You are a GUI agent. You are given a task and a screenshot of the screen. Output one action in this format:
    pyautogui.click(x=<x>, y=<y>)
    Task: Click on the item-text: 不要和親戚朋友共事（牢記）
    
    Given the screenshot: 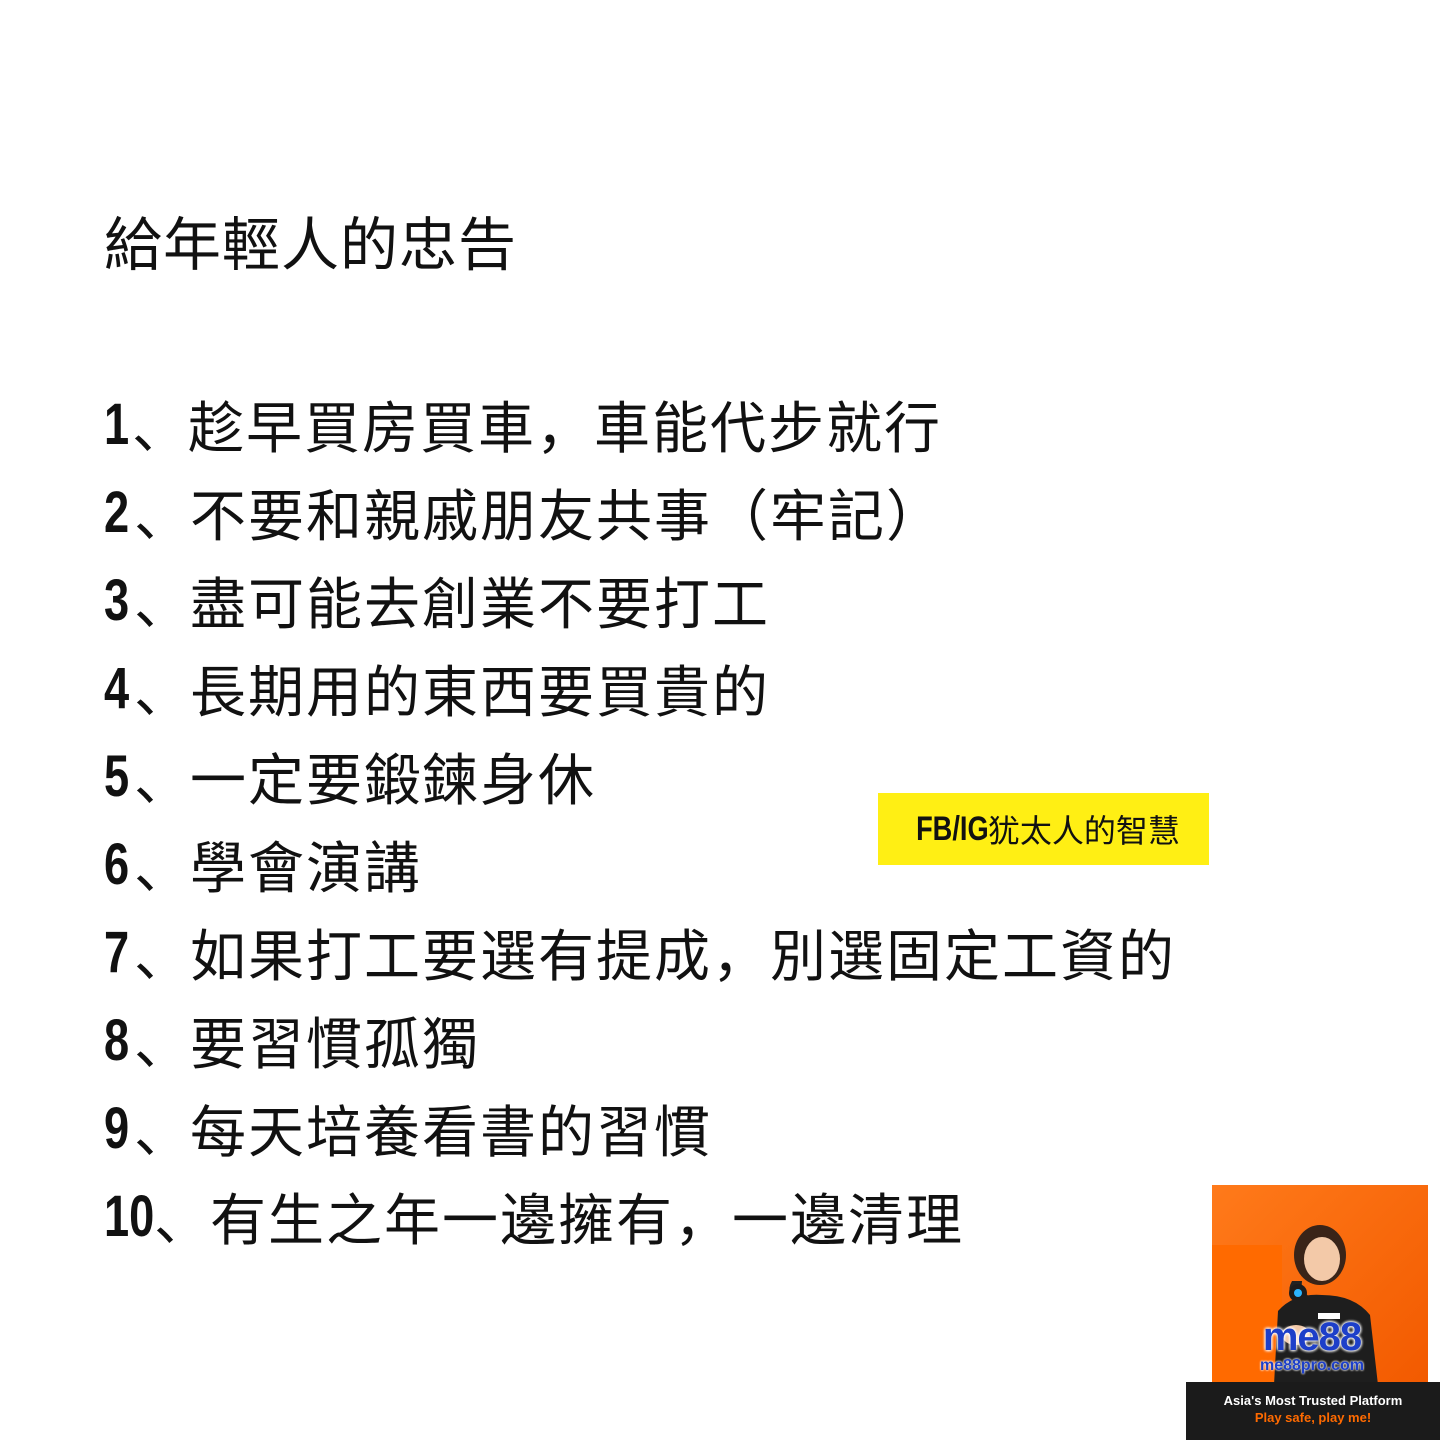 What is the action you would take?
    pyautogui.click(x=567, y=517)
    